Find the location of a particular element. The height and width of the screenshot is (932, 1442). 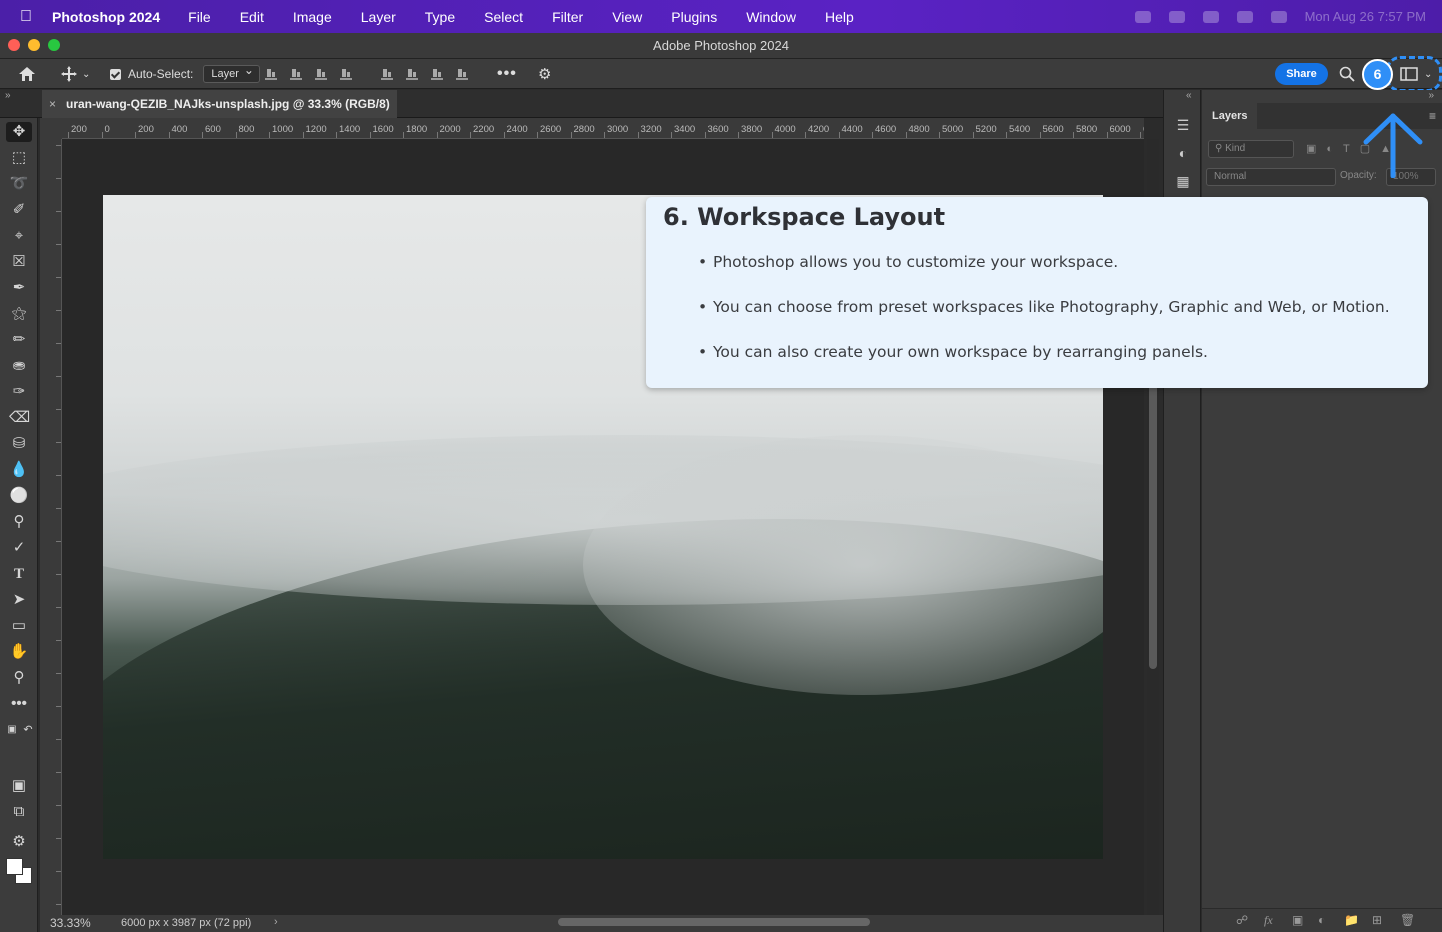

zoom-window-button is located at coordinates (54, 45).